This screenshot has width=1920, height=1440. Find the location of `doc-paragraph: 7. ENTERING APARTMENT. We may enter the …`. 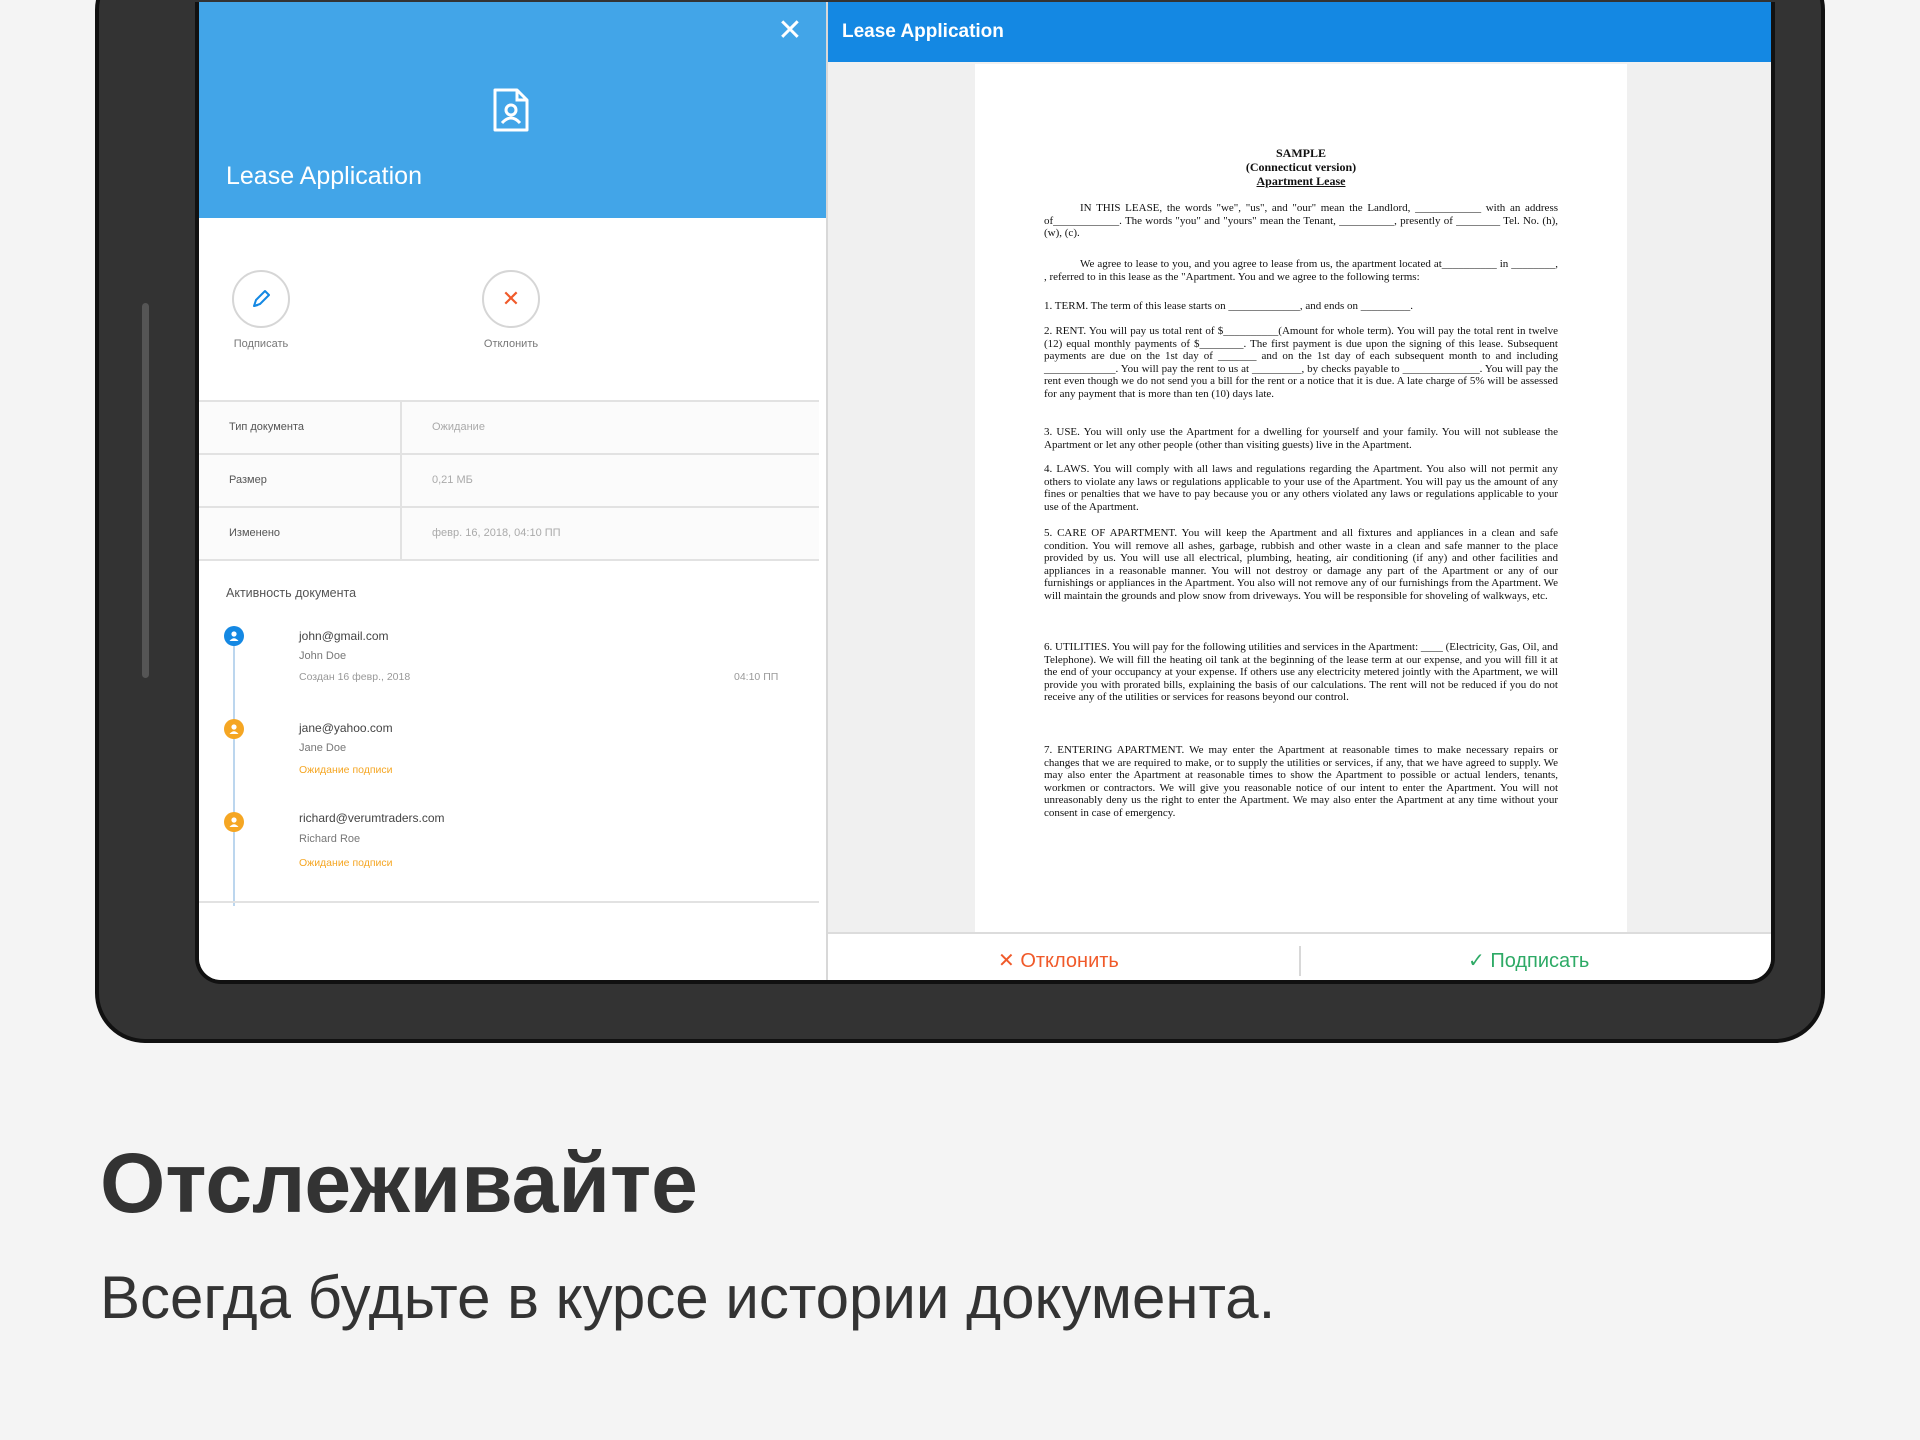

doc-paragraph: 7. ENTERING APARTMENT. We may enter the … is located at coordinates (1301, 781).